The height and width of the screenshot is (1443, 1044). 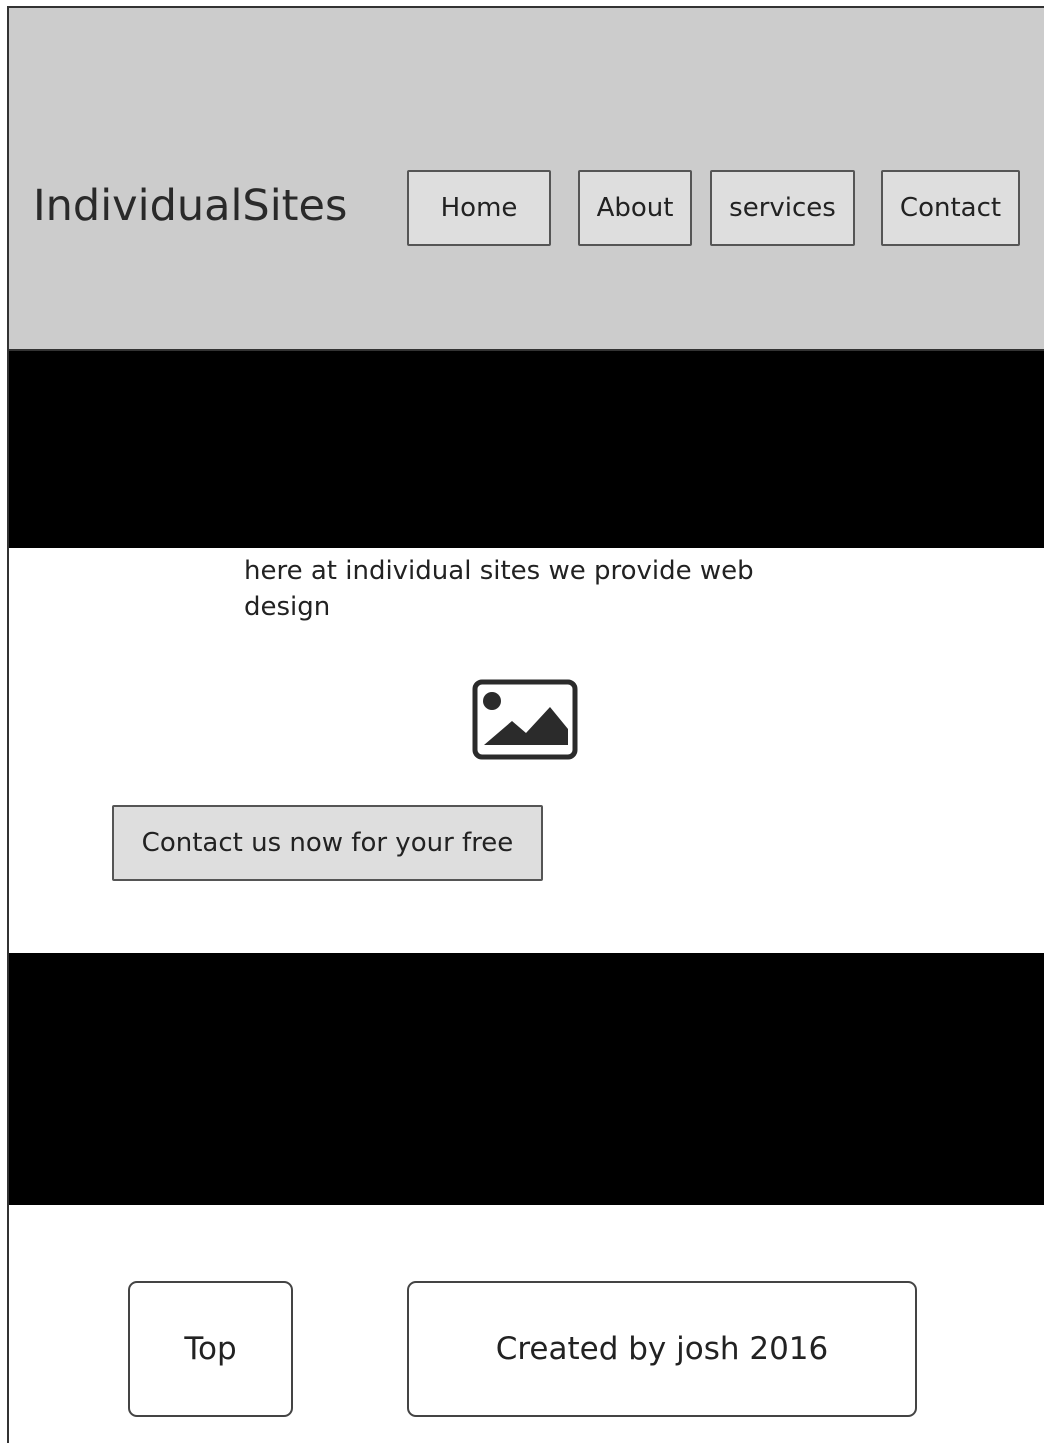 What do you see at coordinates (635, 208) in the screenshot?
I see `nav-about-button: About` at bounding box center [635, 208].